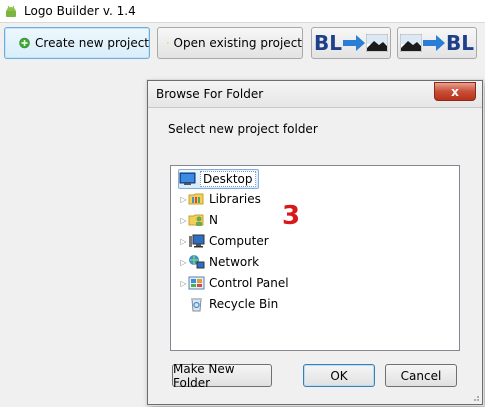  I want to click on network-icon, so click(197, 262).